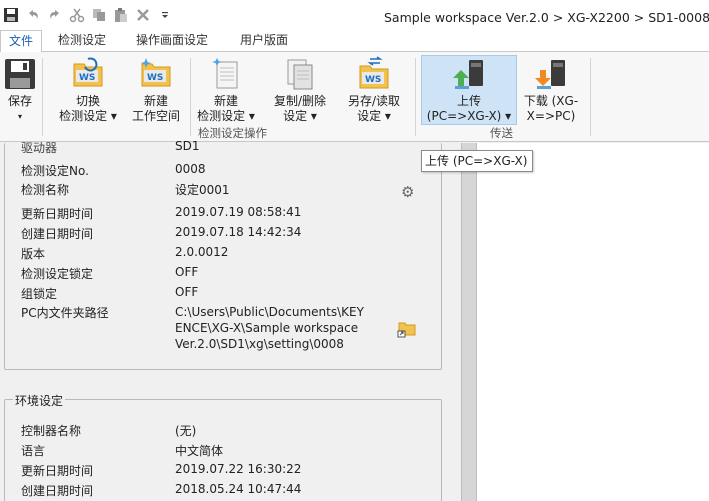 The width and height of the screenshot is (709, 501). I want to click on undo-icon, so click(33, 15).